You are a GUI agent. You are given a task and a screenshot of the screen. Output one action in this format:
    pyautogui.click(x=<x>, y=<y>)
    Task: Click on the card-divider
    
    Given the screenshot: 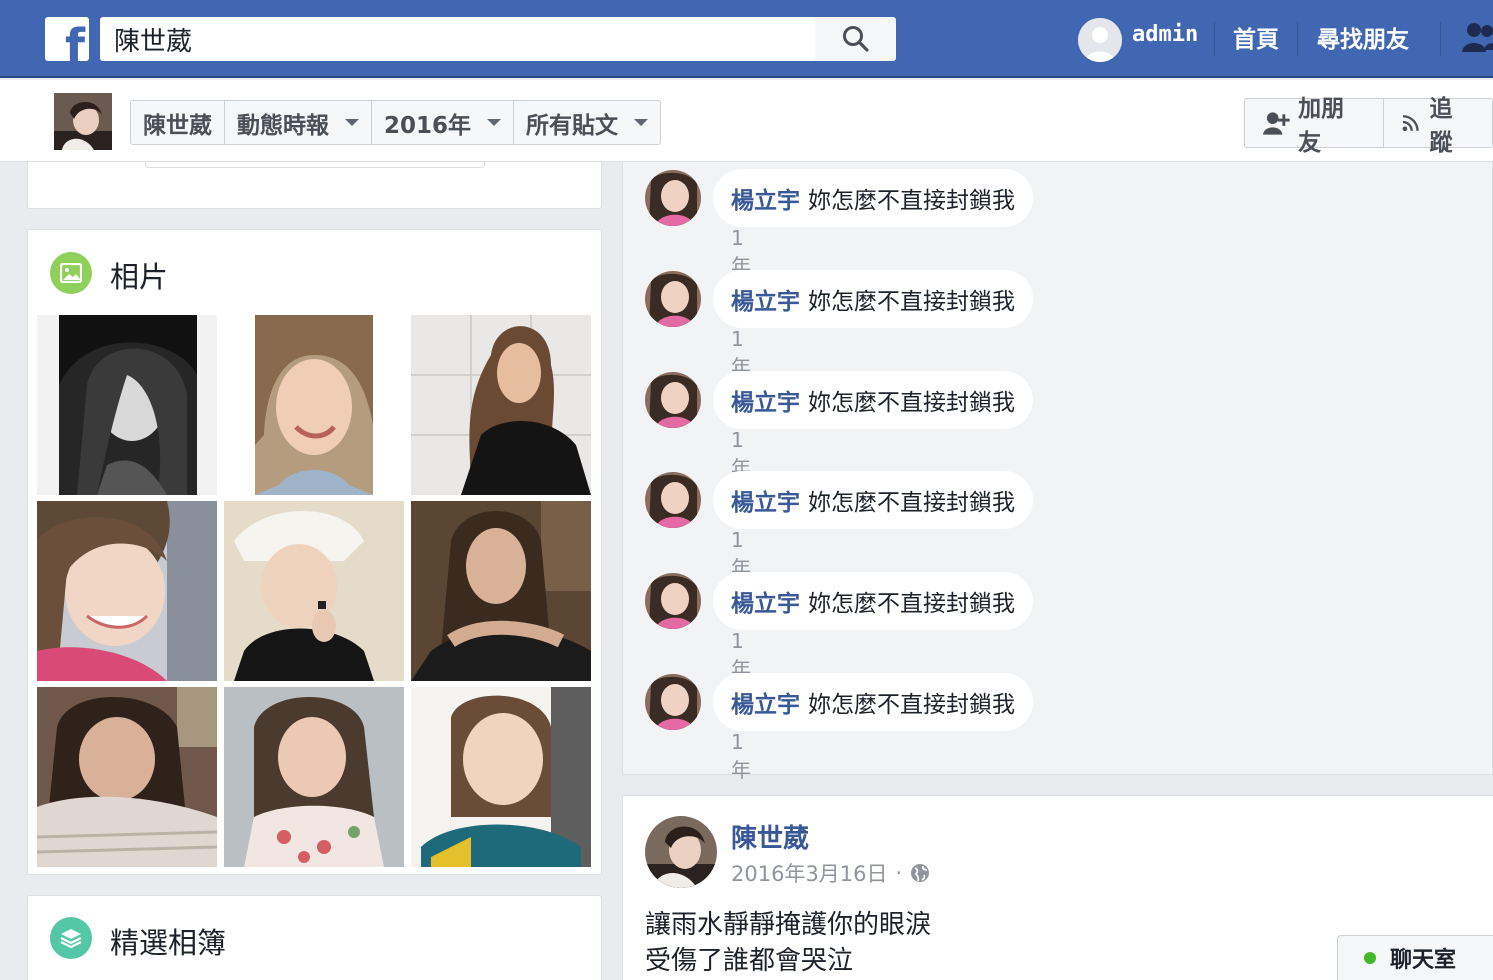 What is the action you would take?
    pyautogui.click(x=315, y=165)
    